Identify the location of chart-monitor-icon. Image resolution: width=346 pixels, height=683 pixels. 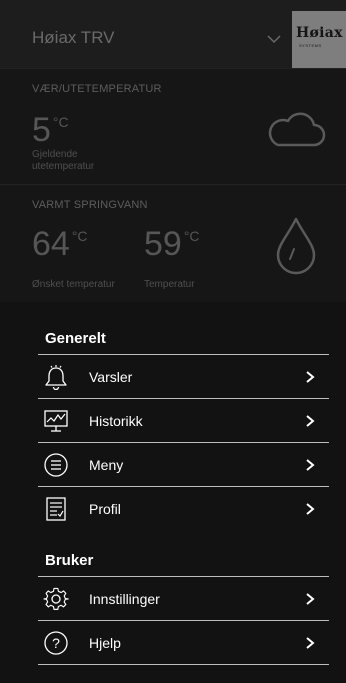
(56, 421).